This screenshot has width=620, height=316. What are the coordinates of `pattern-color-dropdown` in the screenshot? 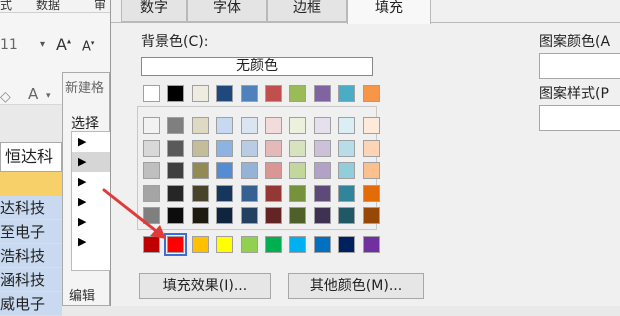 It's located at (579, 66).